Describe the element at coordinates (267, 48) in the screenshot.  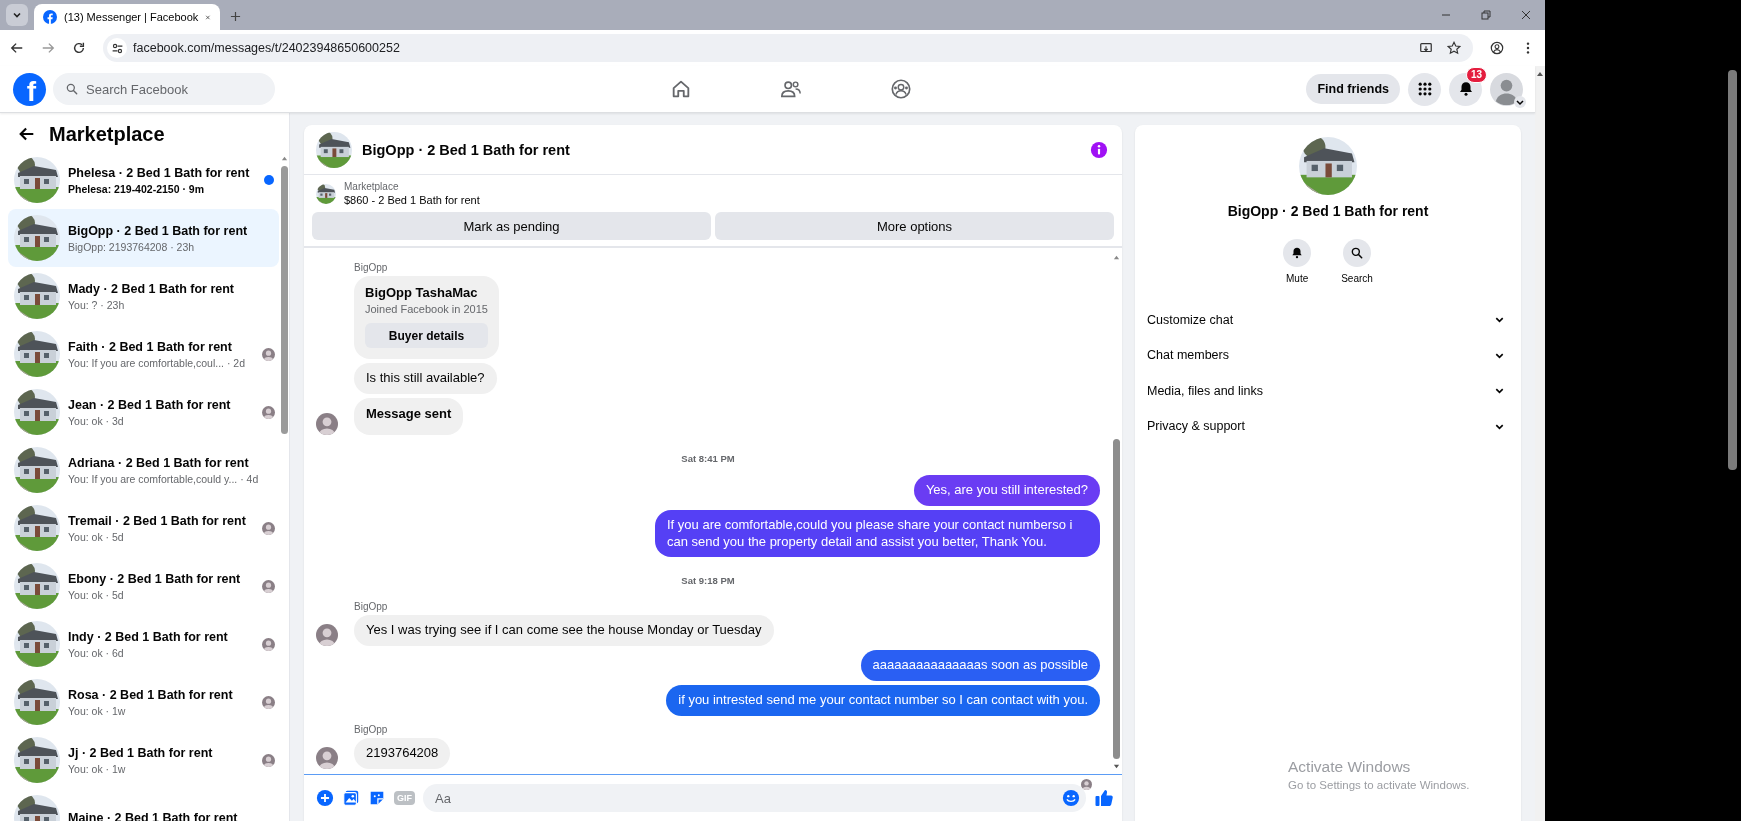
I see `url-text: facebook.com/messages/t/24023948650600252` at that location.